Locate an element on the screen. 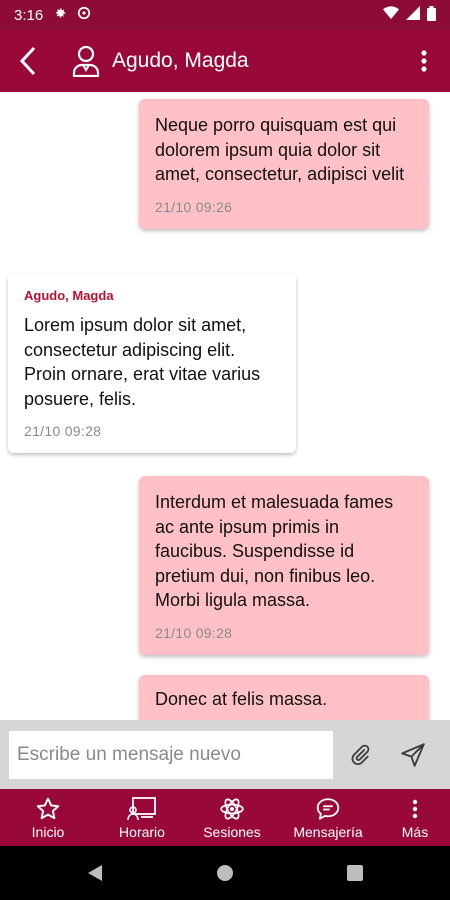  contact-avatar is located at coordinates (86, 61).